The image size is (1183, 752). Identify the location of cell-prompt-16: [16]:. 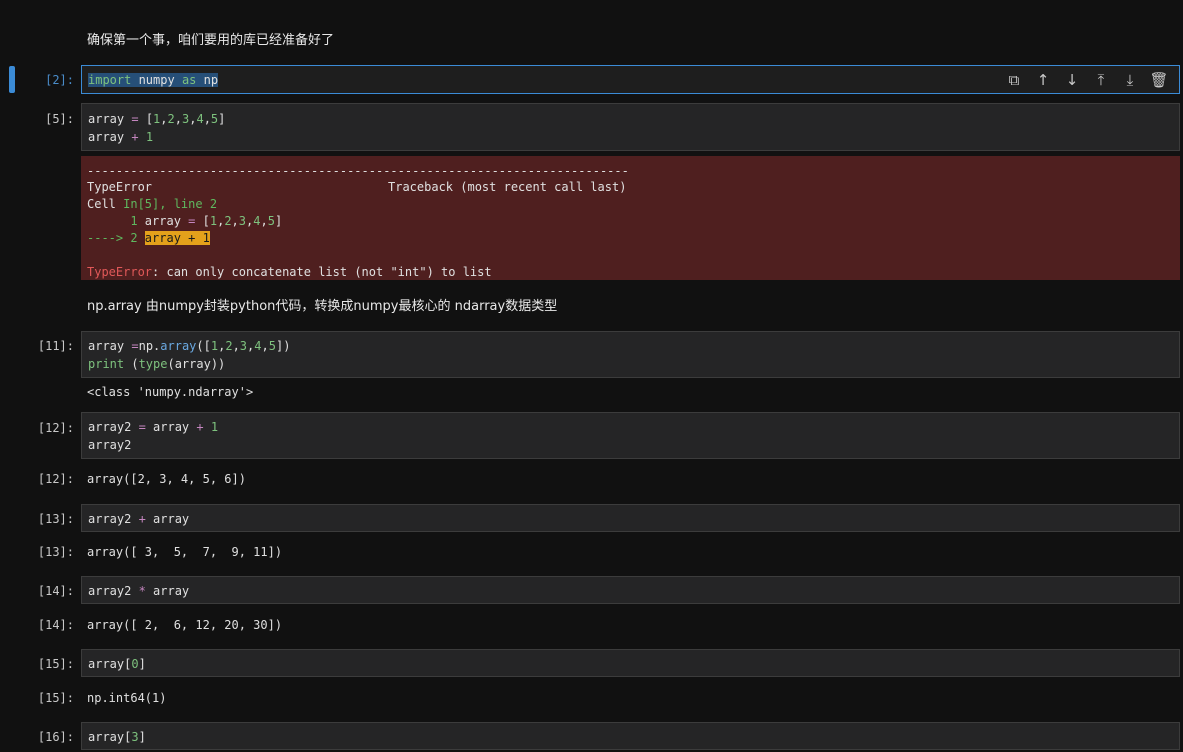
(55, 737).